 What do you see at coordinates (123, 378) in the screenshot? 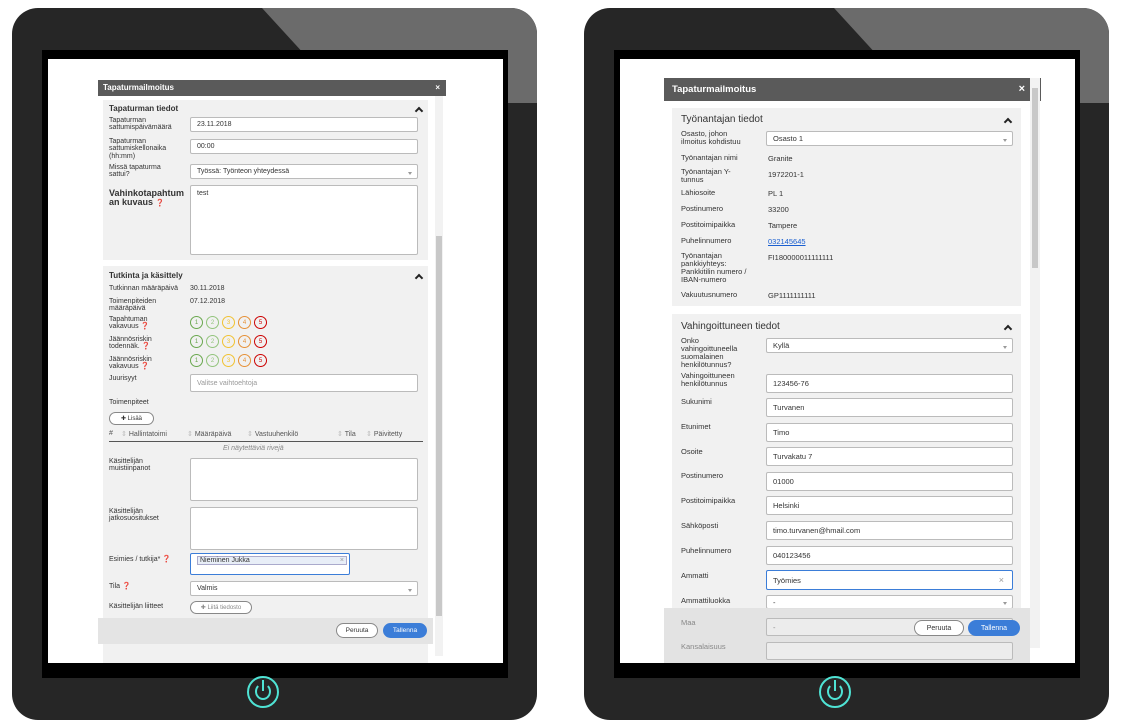
I see `root-cause-label: Juurisyyt` at bounding box center [123, 378].